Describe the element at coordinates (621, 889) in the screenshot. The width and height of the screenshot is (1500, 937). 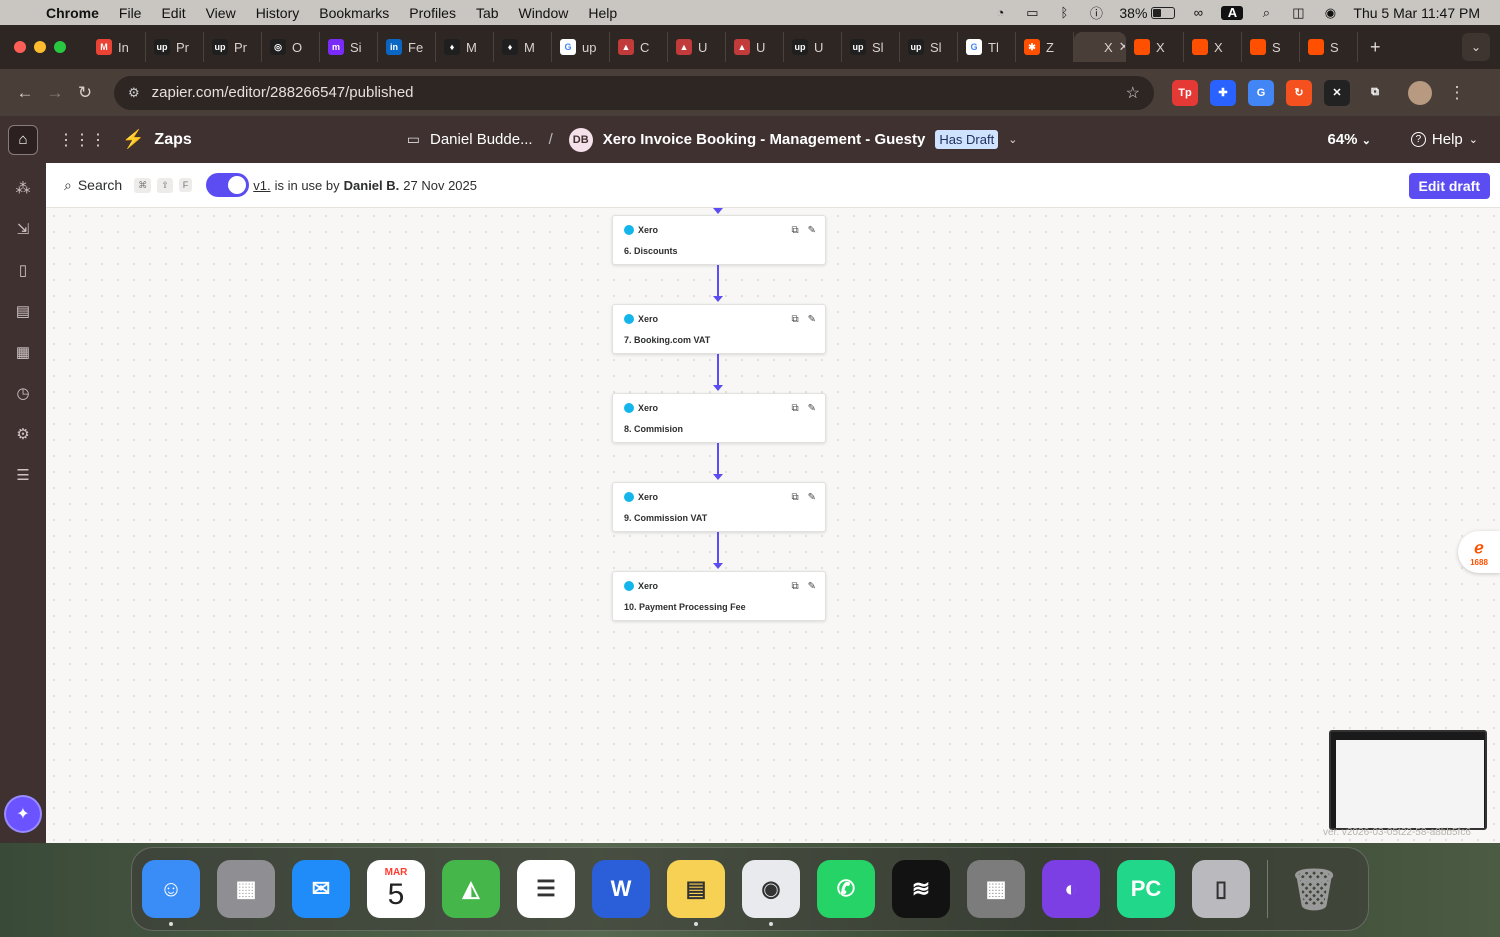
I see `word-app: W` at that location.